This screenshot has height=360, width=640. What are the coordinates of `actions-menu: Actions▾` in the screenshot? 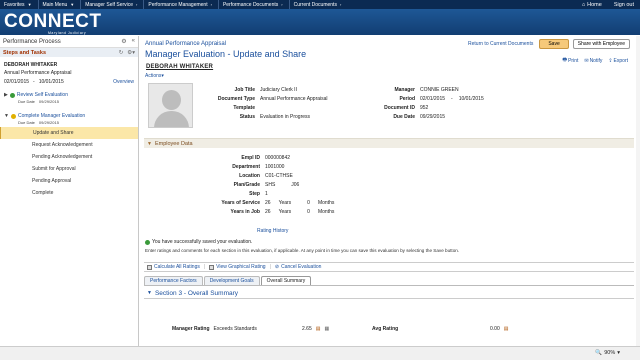 It's located at (154, 76).